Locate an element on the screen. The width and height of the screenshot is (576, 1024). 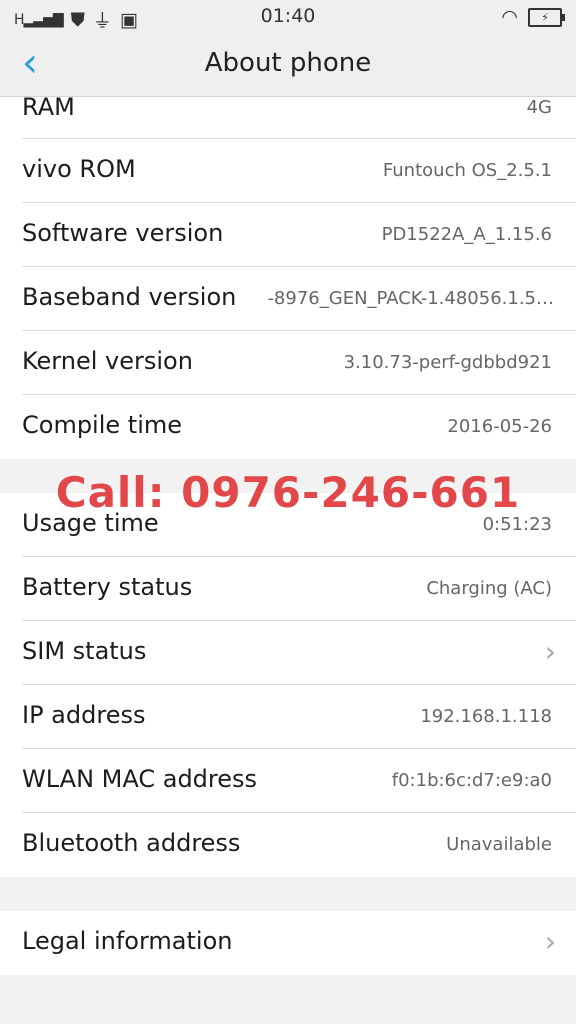
row-compile-time: Compile time 2016-05-26 is located at coordinates (288, 427).